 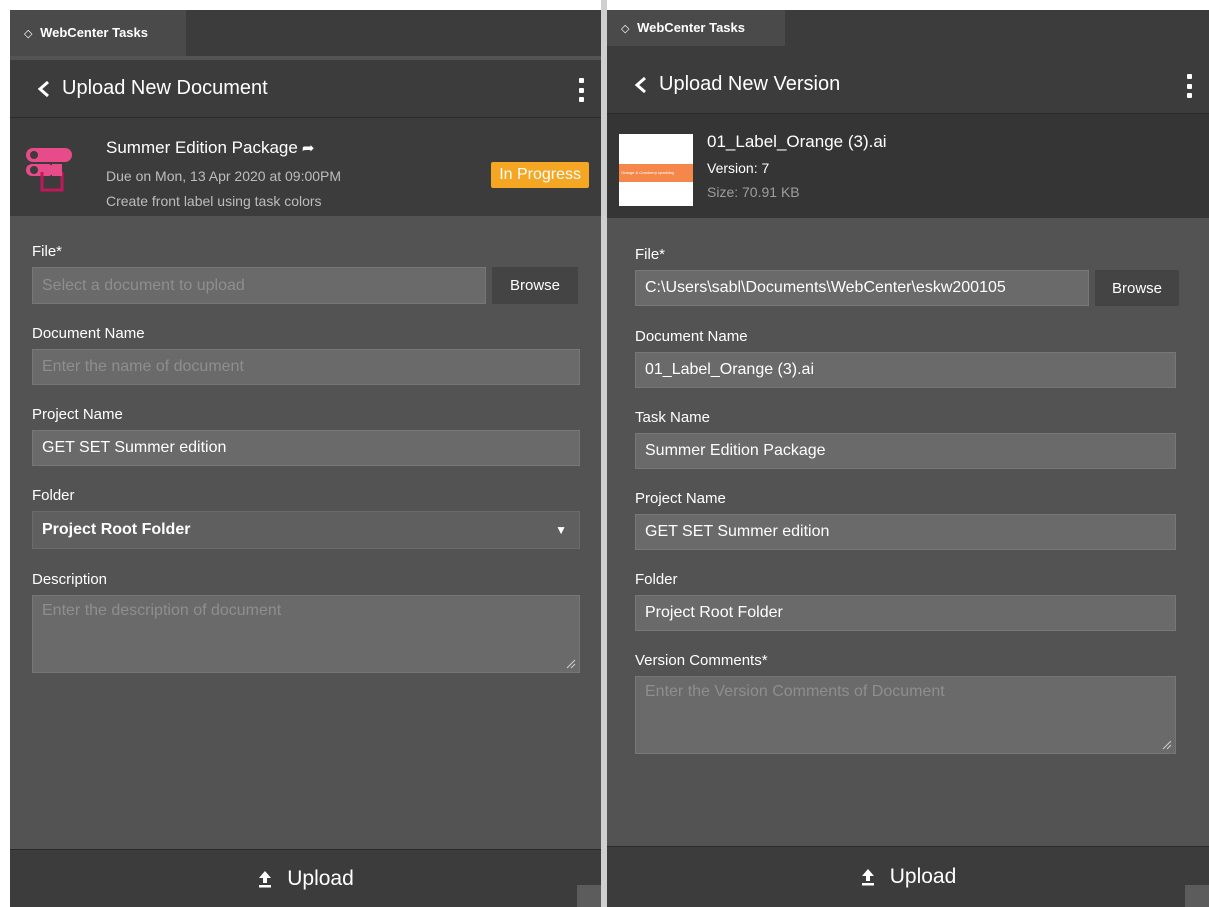 I want to click on share-arrow-icon: ➦, so click(x=308, y=148).